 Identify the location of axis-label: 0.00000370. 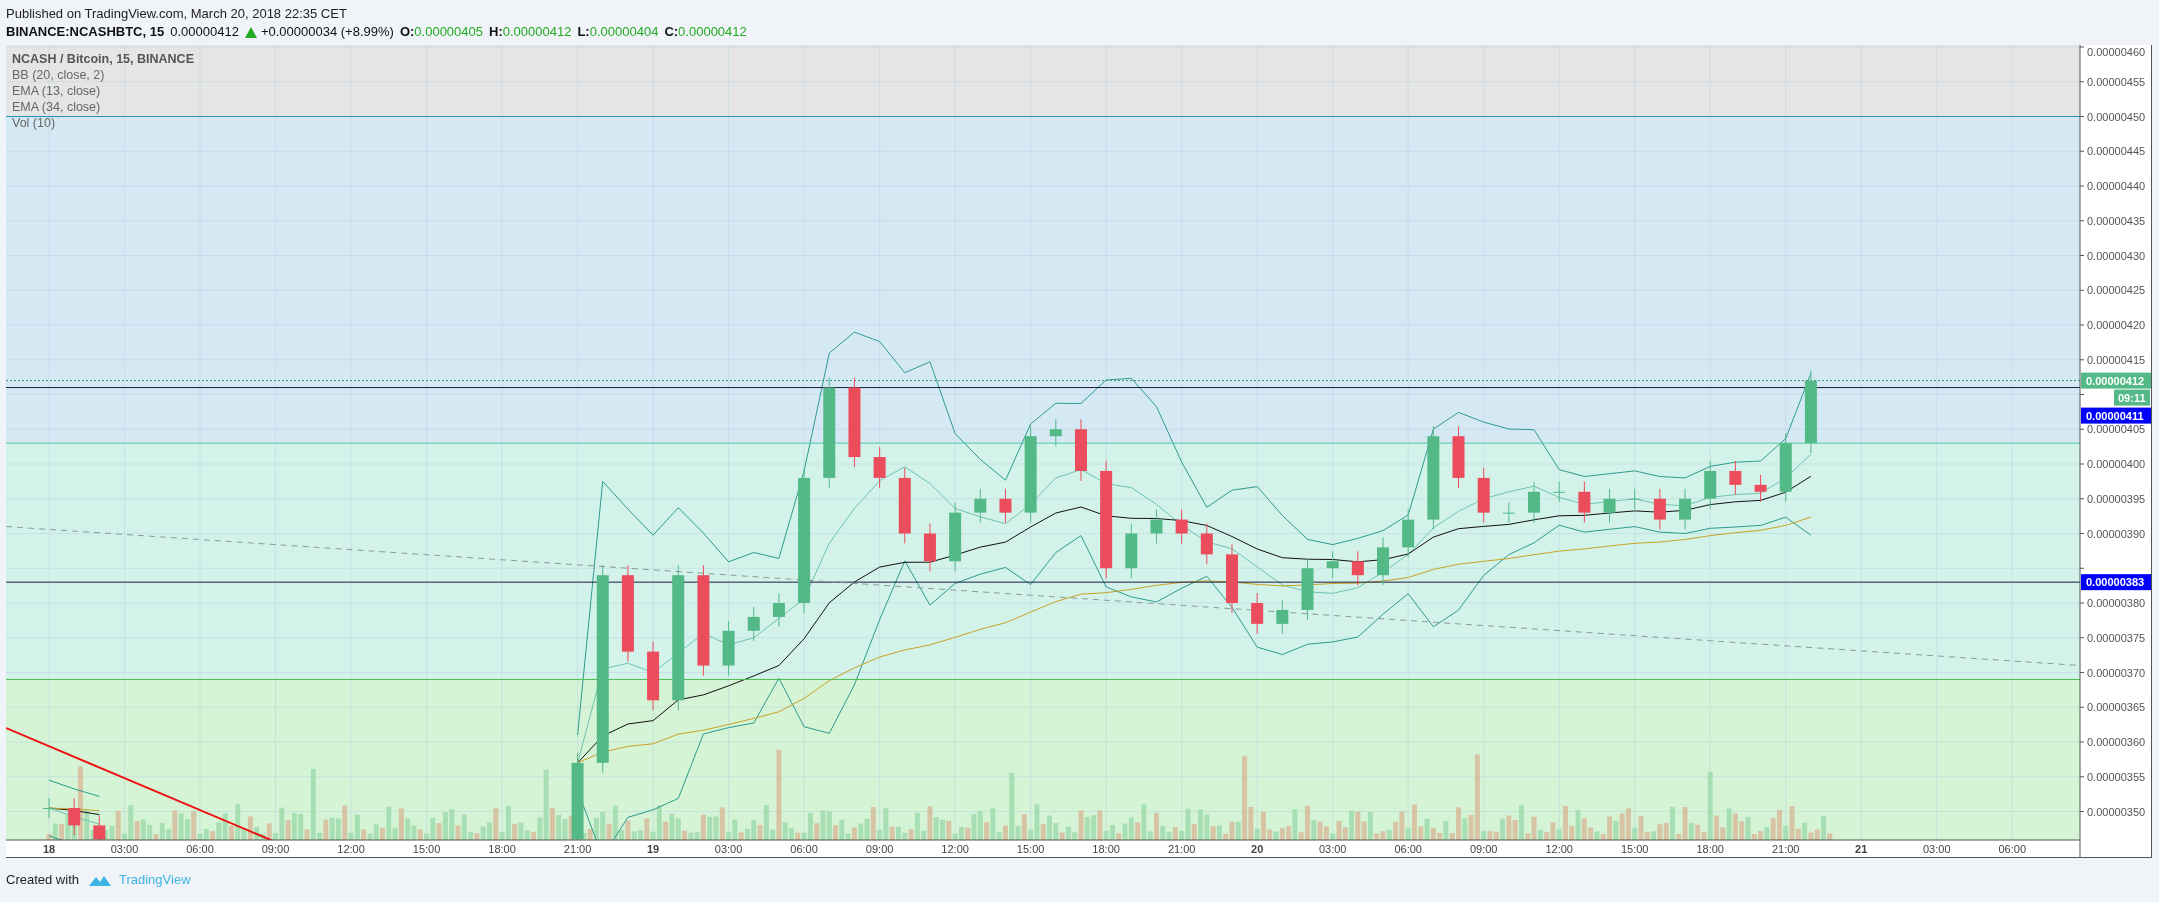
(2116, 672).